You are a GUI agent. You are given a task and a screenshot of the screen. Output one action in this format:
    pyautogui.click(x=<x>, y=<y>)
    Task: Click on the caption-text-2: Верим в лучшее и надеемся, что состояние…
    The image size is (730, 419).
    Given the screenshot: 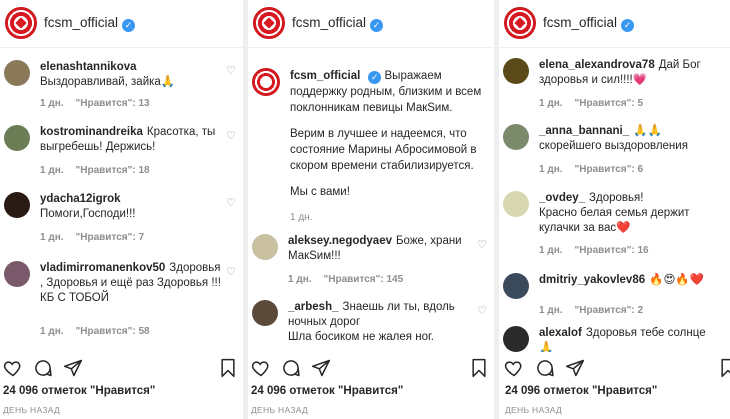 What is the action you would take?
    pyautogui.click(x=383, y=150)
    